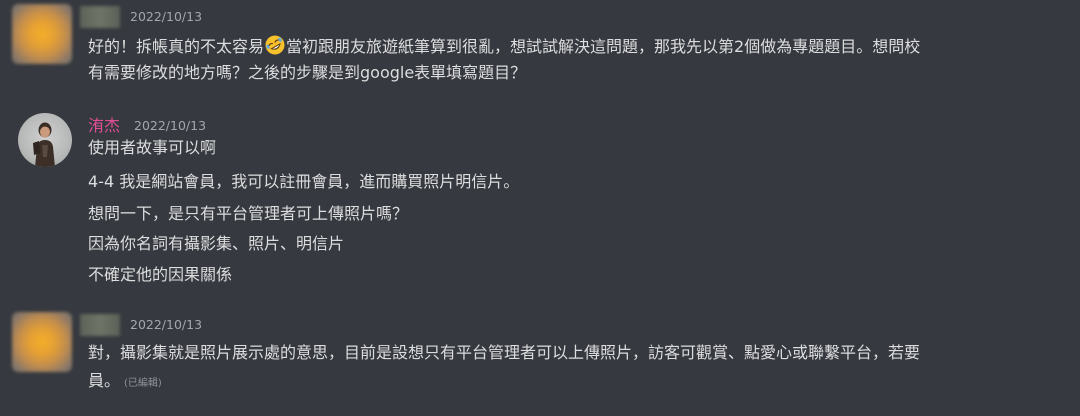 This screenshot has width=1080, height=416. Describe the element at coordinates (152, 147) in the screenshot. I see `message-text-line: 使用者故事可以啊` at that location.